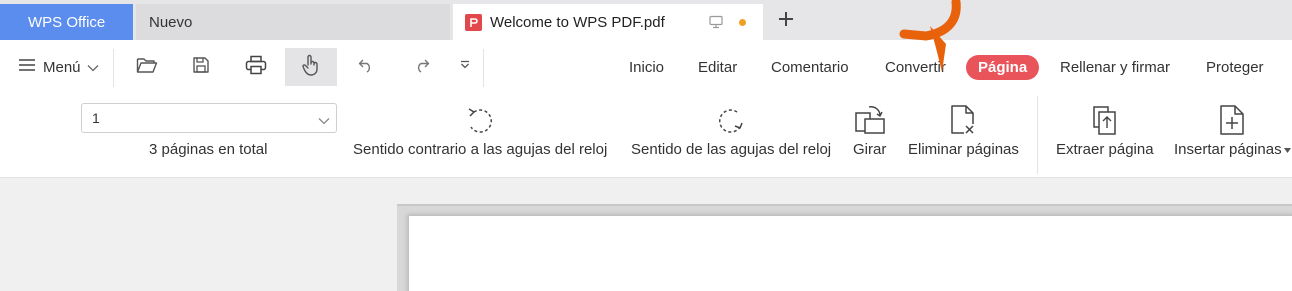 The width and height of the screenshot is (1292, 291). I want to click on save-icon, so click(201, 67).